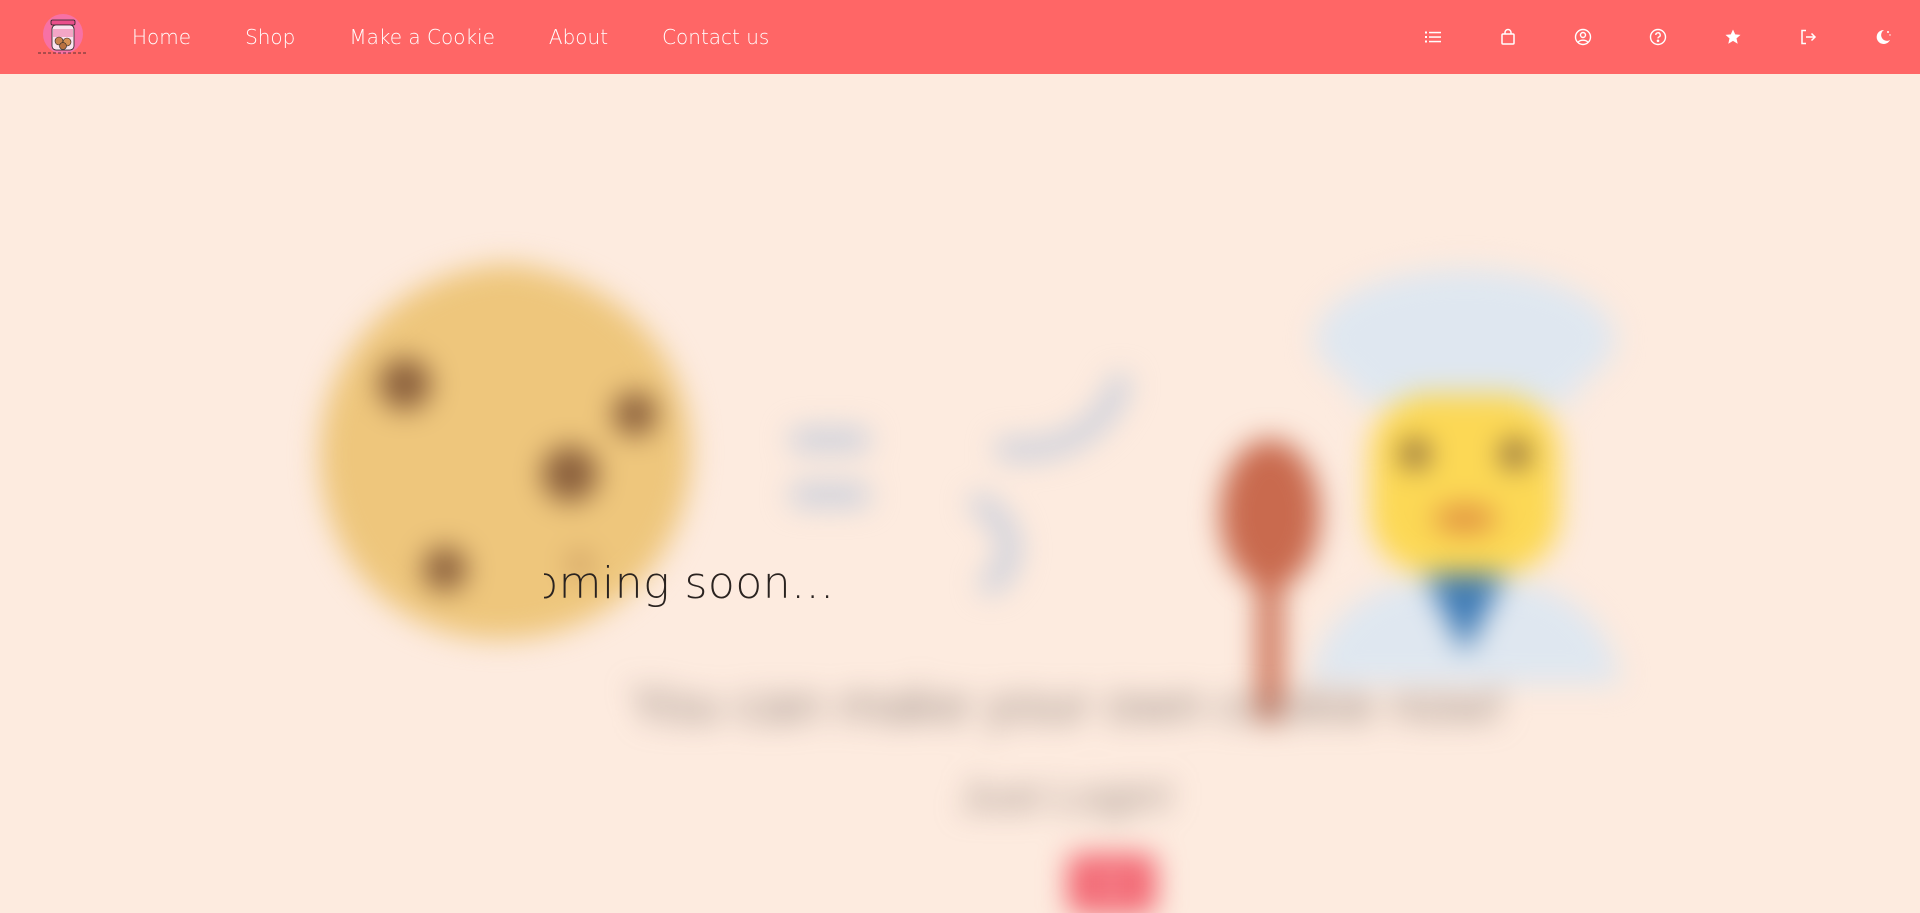 The width and height of the screenshot is (1920, 913). What do you see at coordinates (1465, 476) in the screenshot?
I see `chef-icon` at bounding box center [1465, 476].